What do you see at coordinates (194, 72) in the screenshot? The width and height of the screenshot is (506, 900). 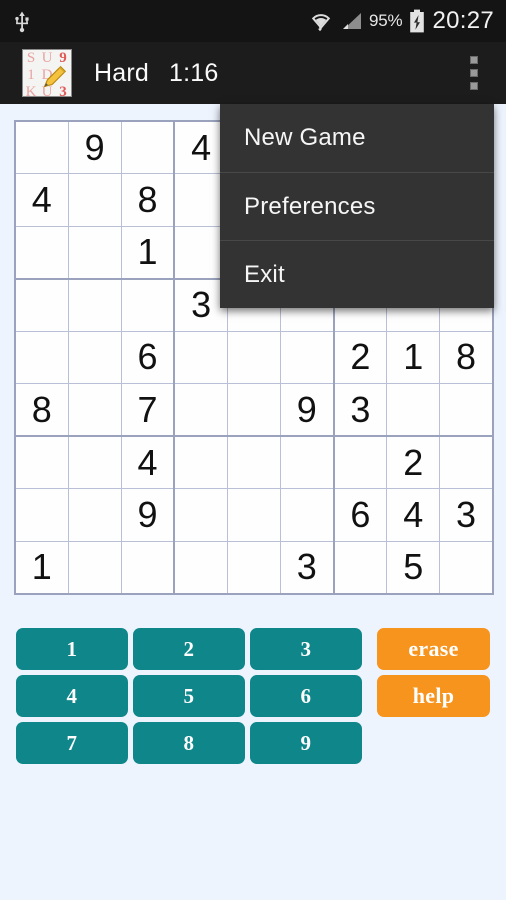 I see `timer-label: 1:16` at bounding box center [194, 72].